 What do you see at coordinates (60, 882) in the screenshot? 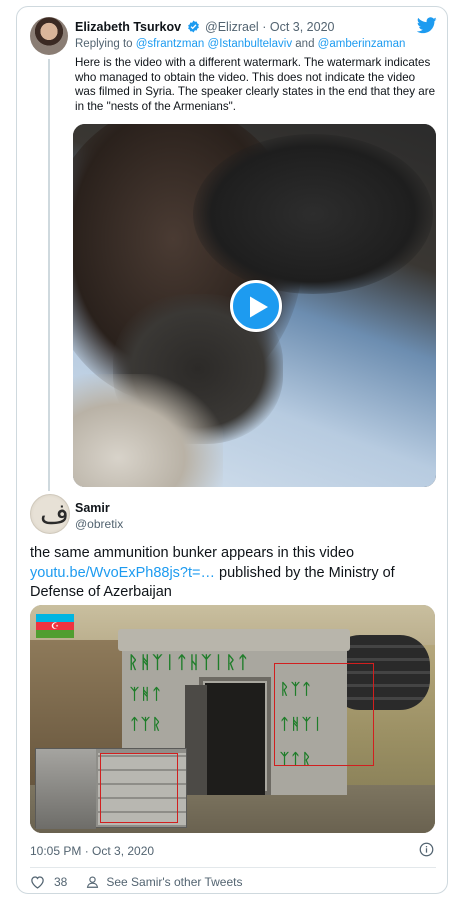
I see `like-count: 38` at bounding box center [60, 882].